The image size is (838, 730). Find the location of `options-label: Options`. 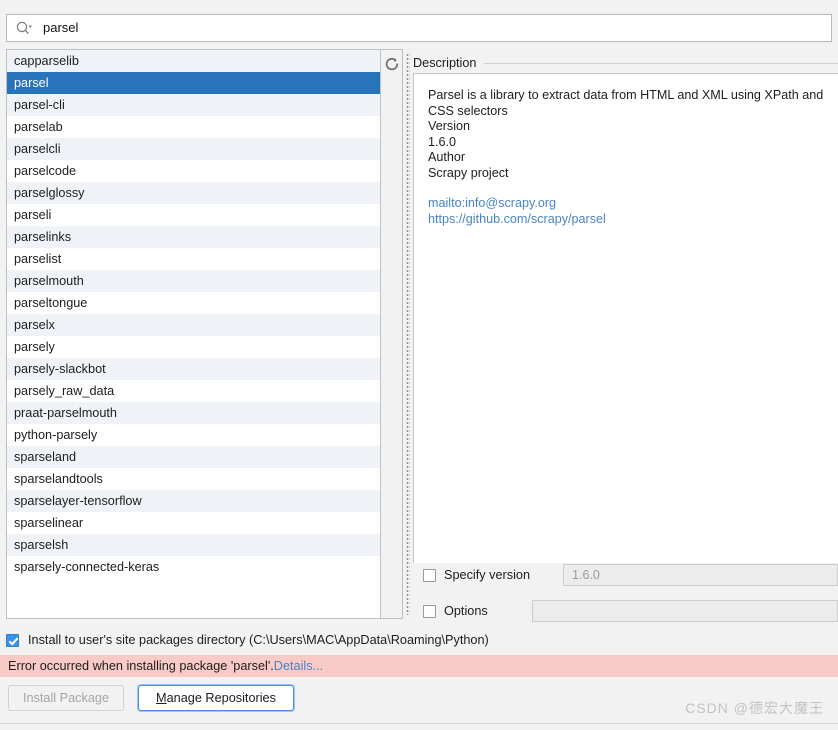

options-label: Options is located at coordinates (466, 611).